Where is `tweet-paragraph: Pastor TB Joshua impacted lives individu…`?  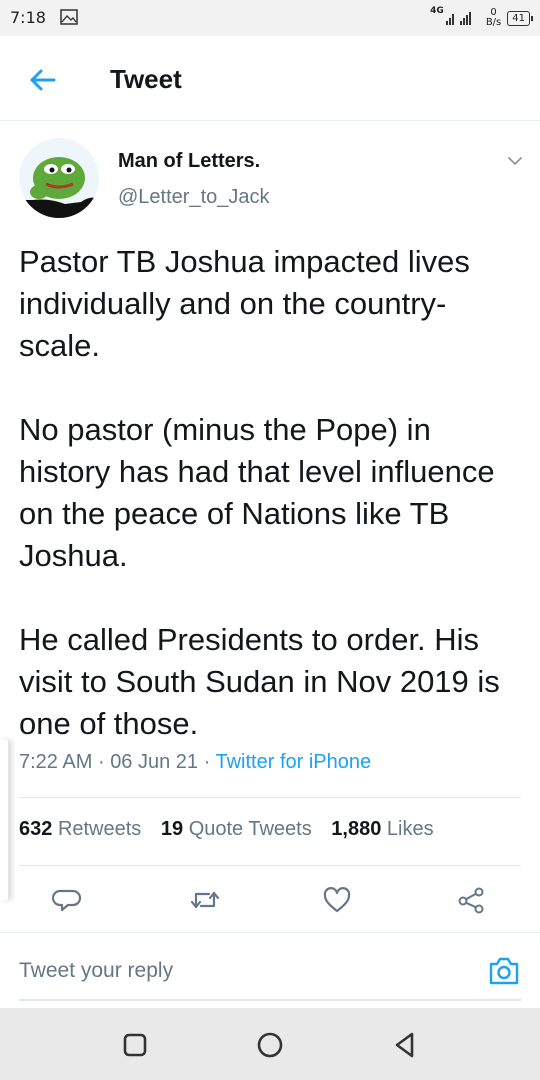
tweet-paragraph: Pastor TB Joshua impacted lives individu… is located at coordinates (244, 303).